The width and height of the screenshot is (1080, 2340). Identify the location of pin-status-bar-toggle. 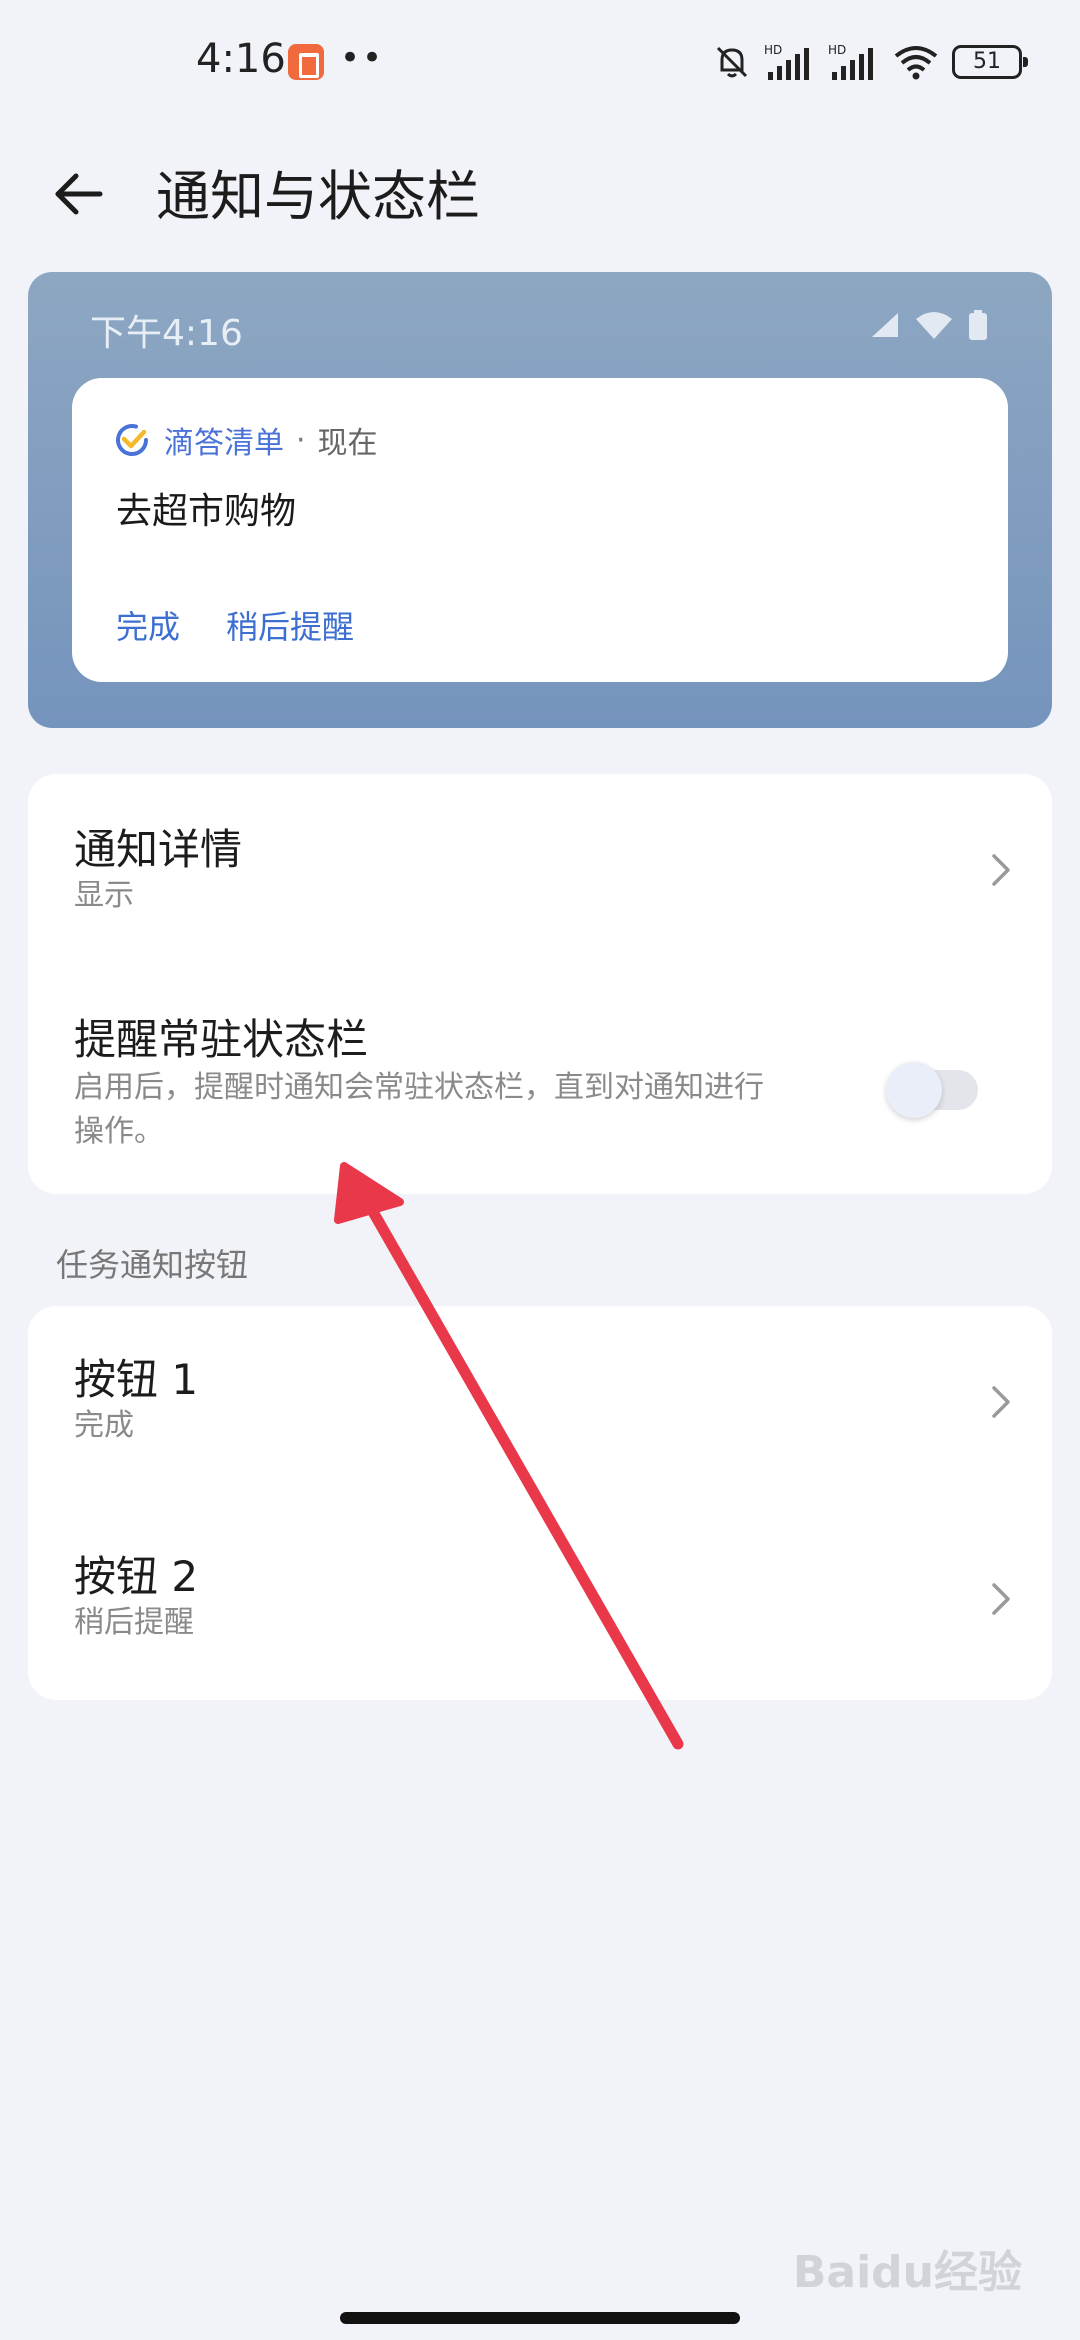
(932, 1090).